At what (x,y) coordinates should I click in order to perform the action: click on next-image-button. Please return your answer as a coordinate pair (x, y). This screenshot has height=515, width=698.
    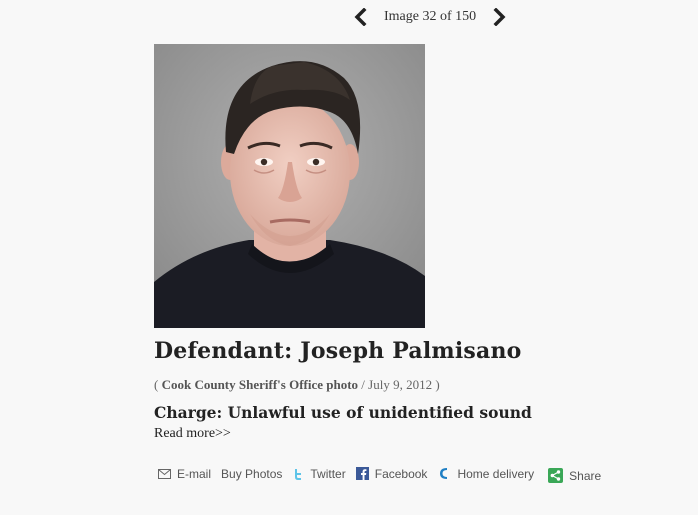
    Looking at the image, I should click on (500, 17).